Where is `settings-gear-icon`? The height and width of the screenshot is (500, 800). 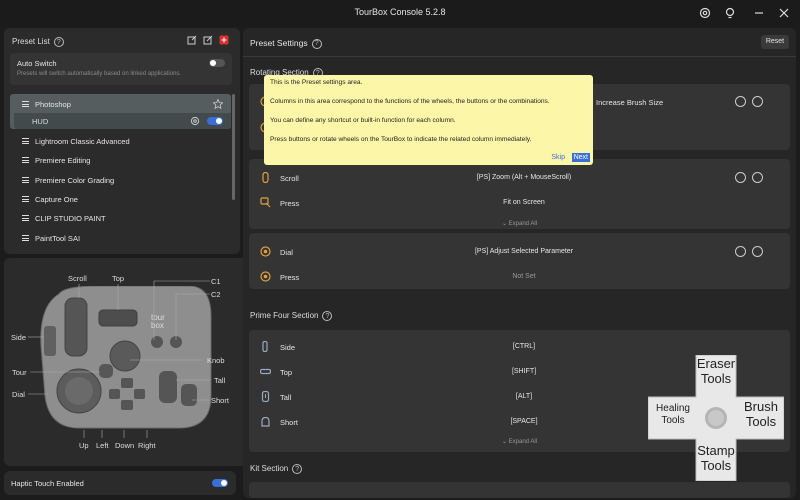 settings-gear-icon is located at coordinates (705, 13).